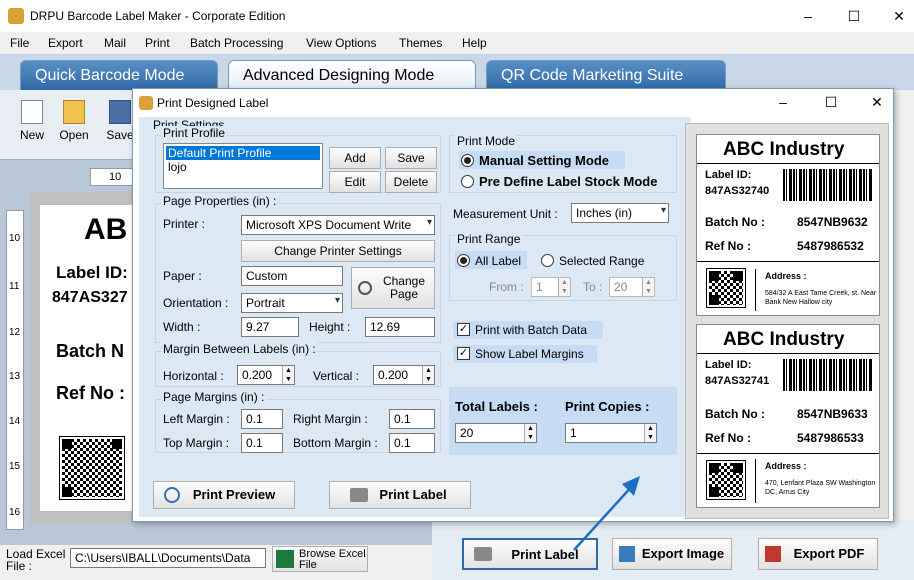 The image size is (914, 580). Describe the element at coordinates (830, 438) in the screenshot. I see `preview-ref-value: 5487986533` at that location.